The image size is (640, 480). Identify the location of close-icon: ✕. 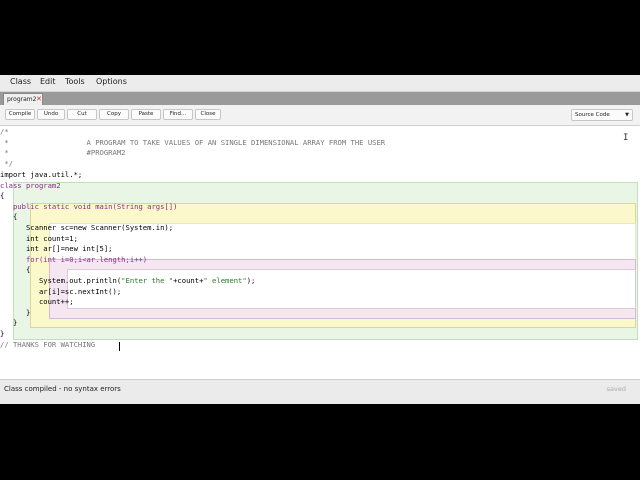
(39, 99).